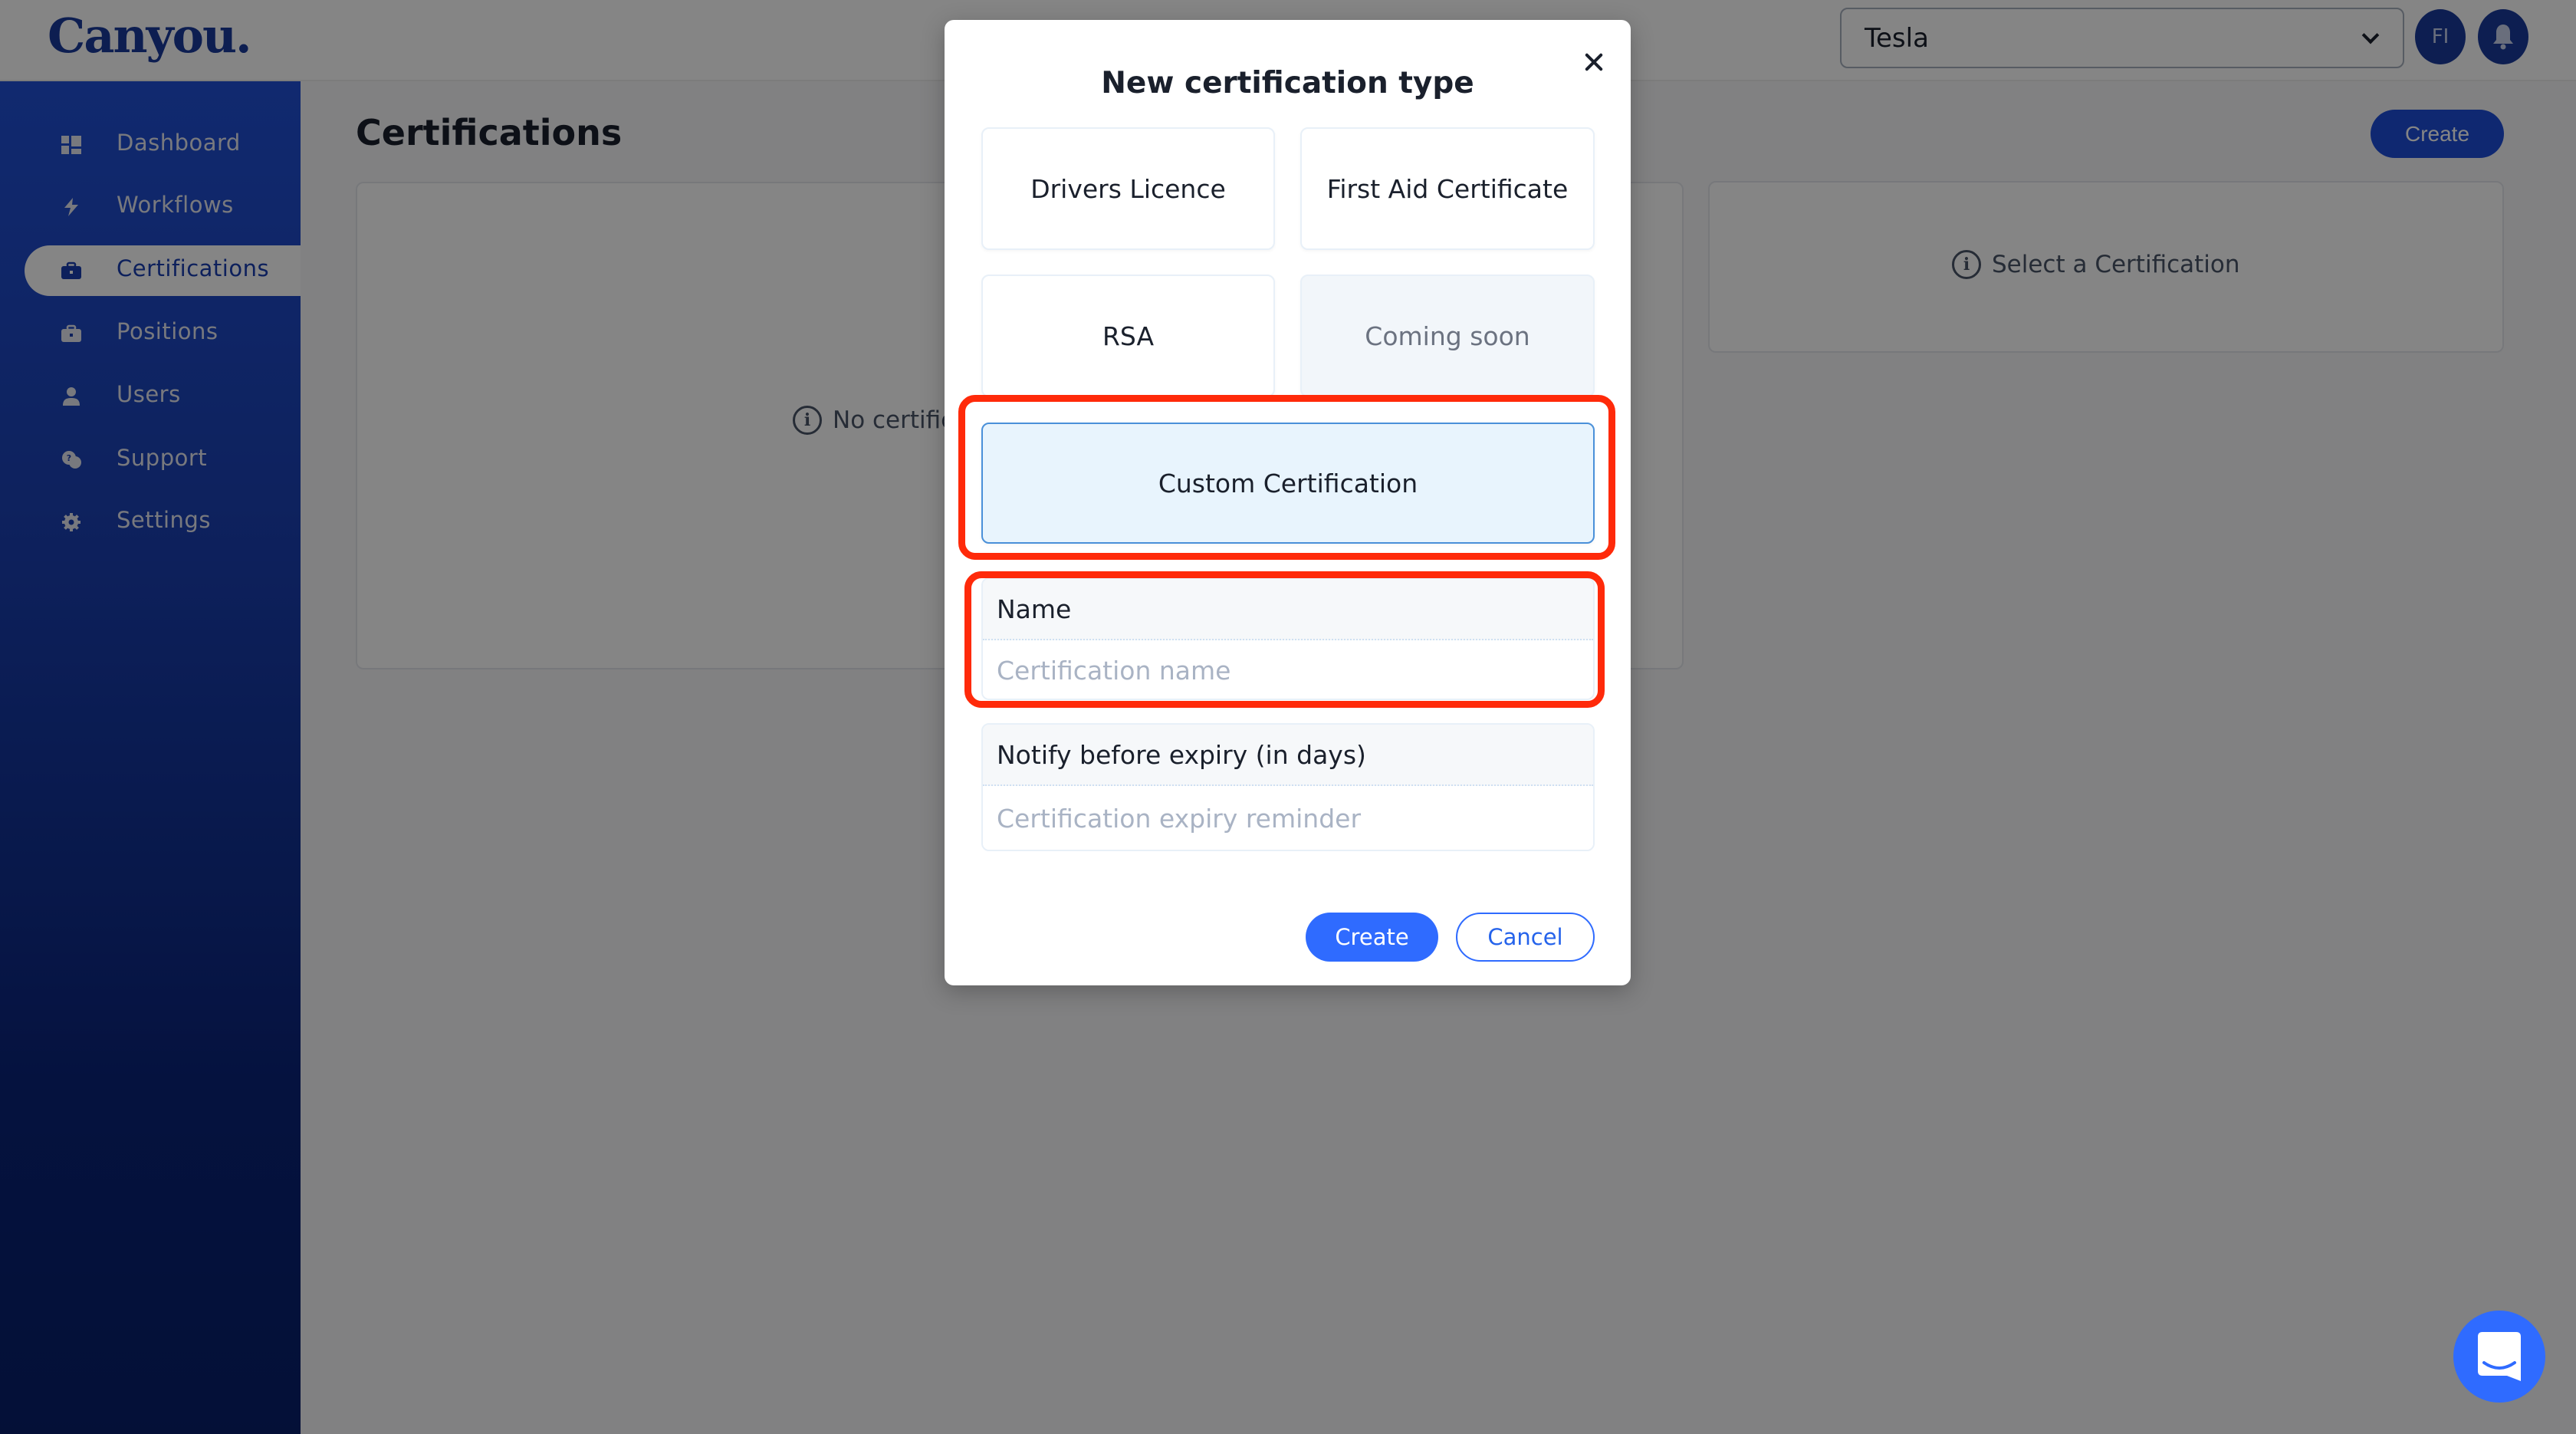 Image resolution: width=2576 pixels, height=1434 pixels. Describe the element at coordinates (1288, 669) in the screenshot. I see `certification-name-input` at that location.